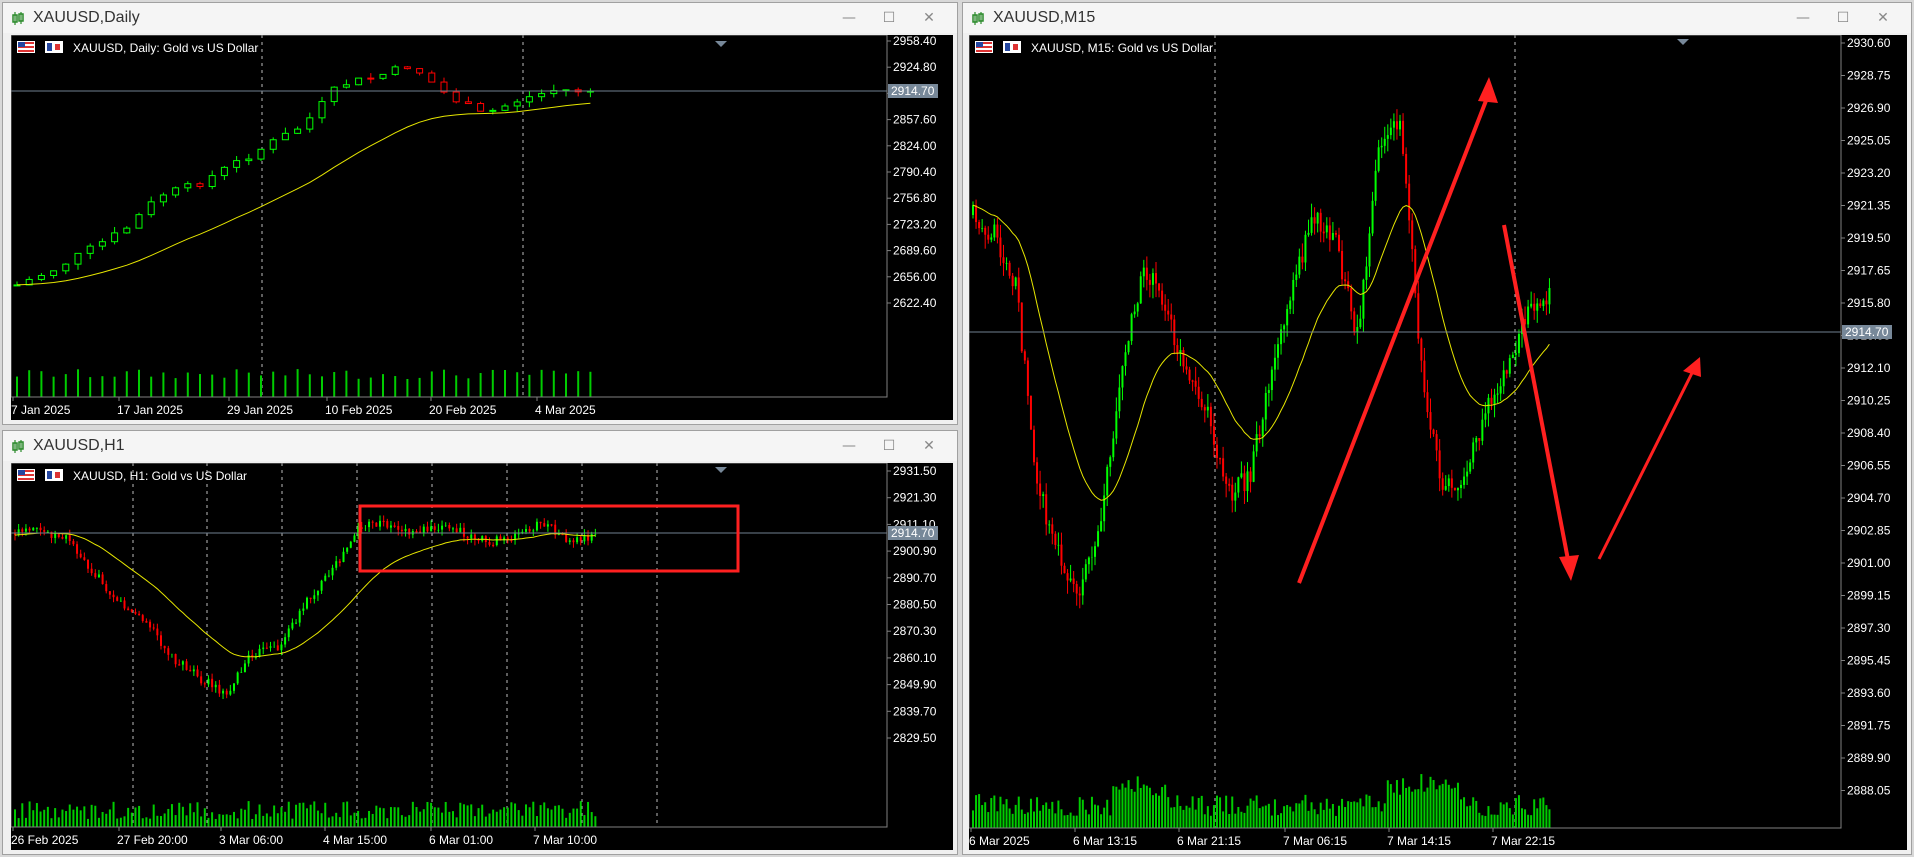 The height and width of the screenshot is (857, 1914). I want to click on time-axis-label: 20 Feb 2025, so click(463, 410).